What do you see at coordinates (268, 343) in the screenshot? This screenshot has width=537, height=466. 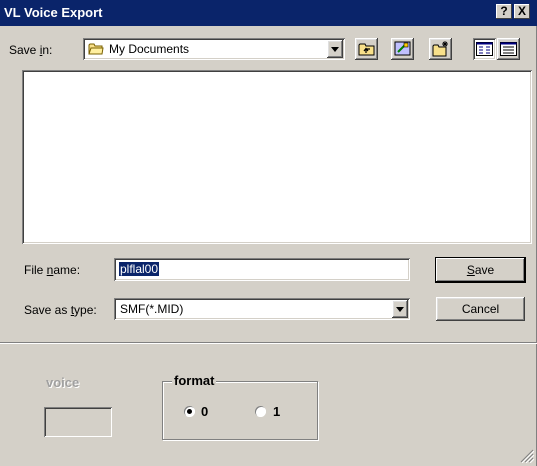 I see `section-divider` at bounding box center [268, 343].